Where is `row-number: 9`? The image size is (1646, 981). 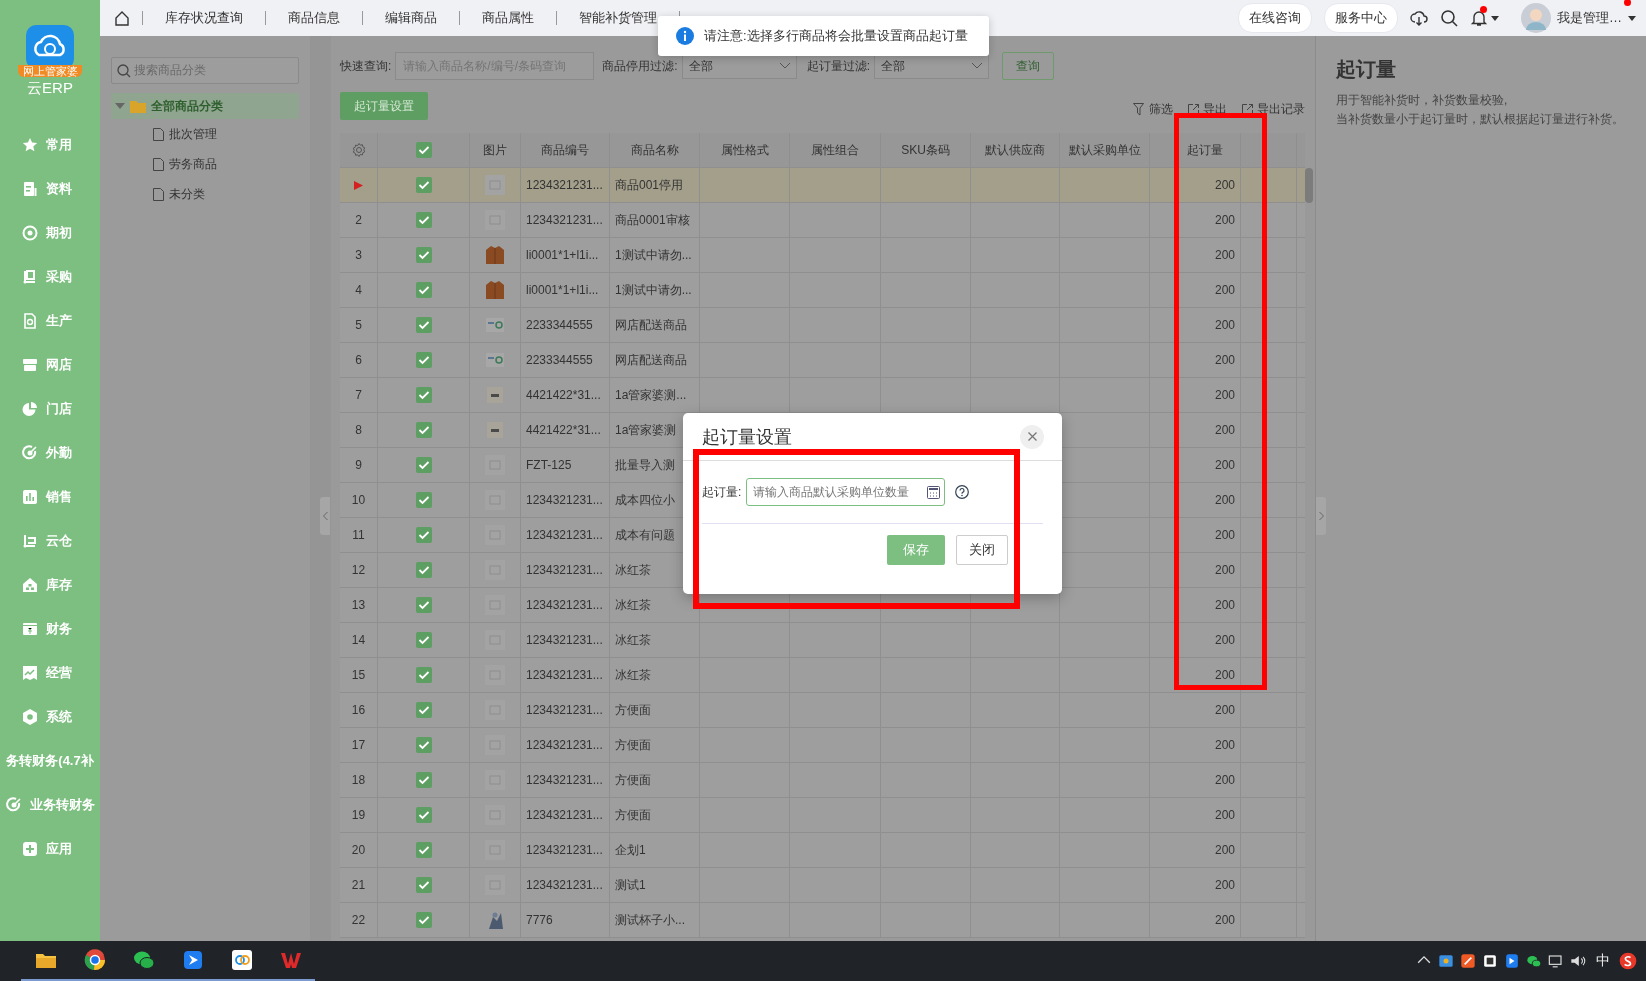 row-number: 9 is located at coordinates (358, 465).